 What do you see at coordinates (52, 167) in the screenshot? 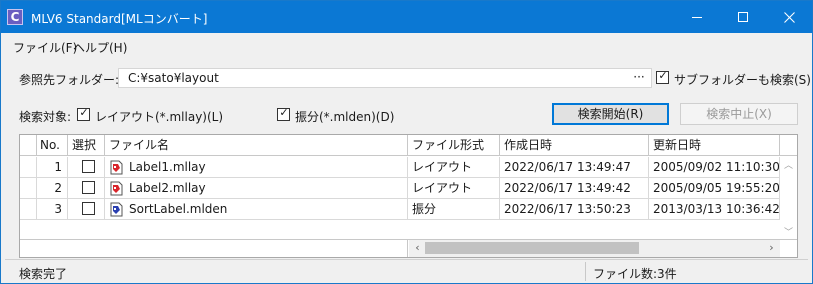
I see `row-number: 1` at bounding box center [52, 167].